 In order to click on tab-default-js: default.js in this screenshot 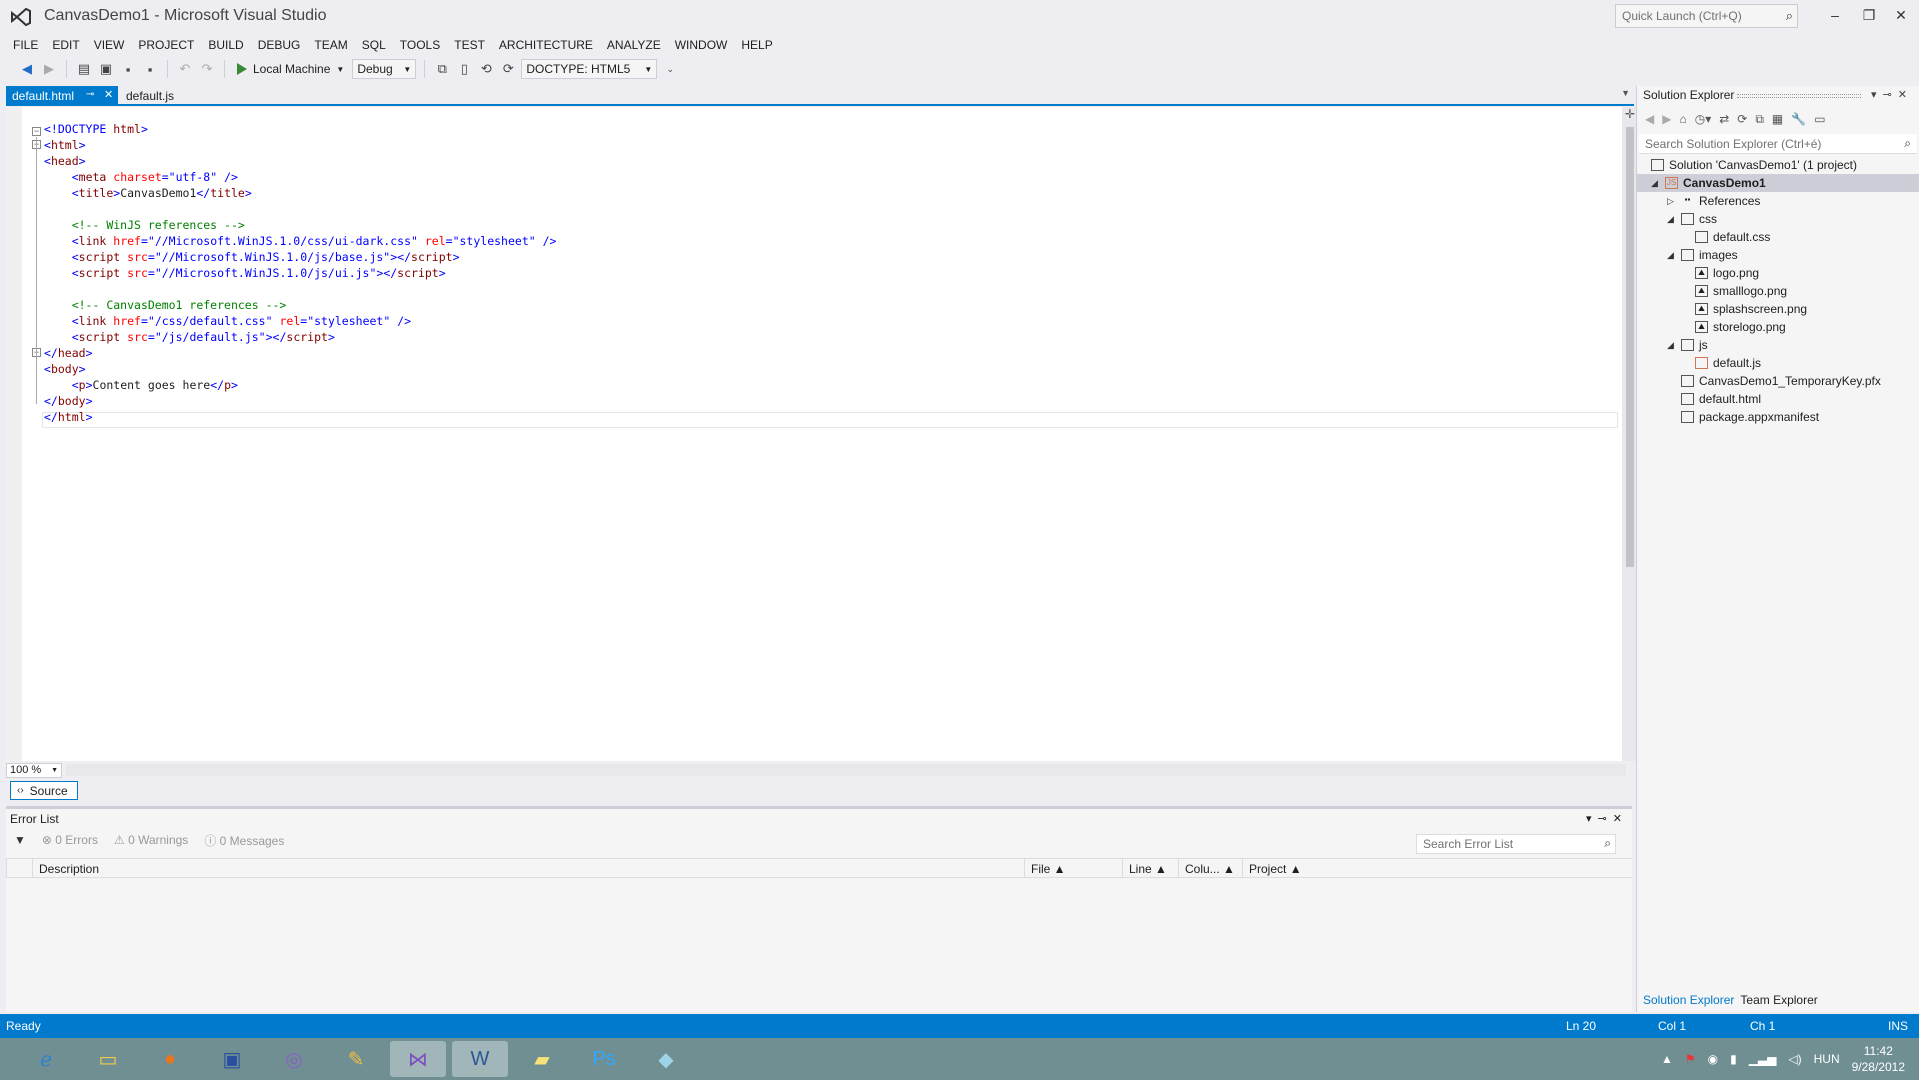, I will do `click(150, 96)`.